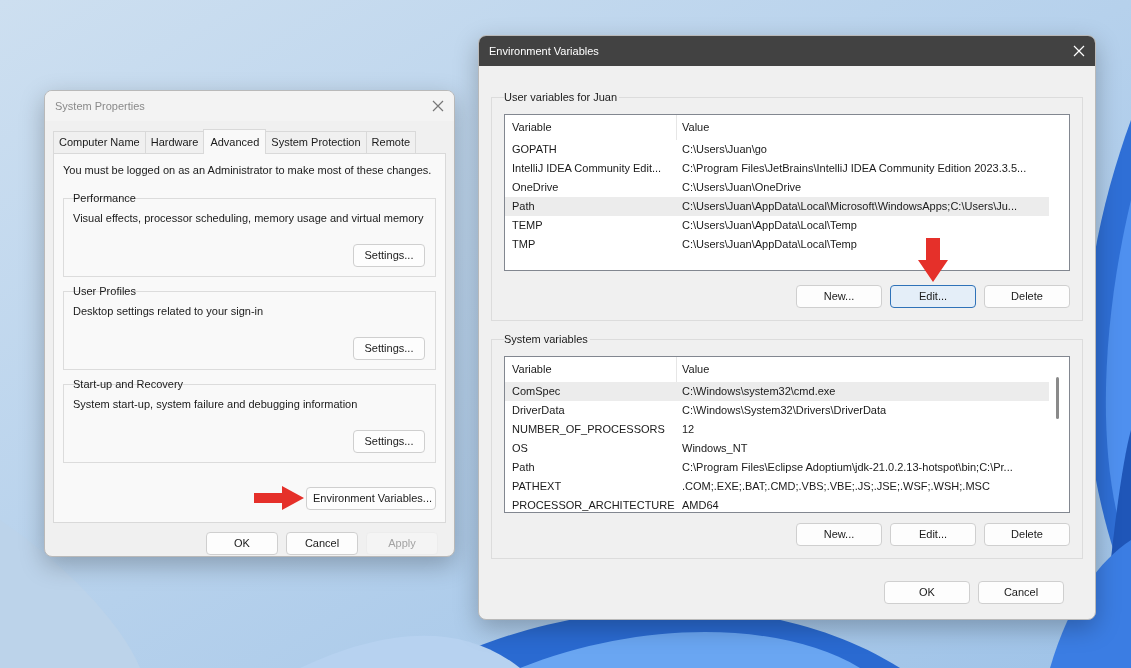 Image resolution: width=1131 pixels, height=668 pixels. What do you see at coordinates (758, 392) in the screenshot?
I see `variable-value: C:\Windows\system32\cmd.exe` at bounding box center [758, 392].